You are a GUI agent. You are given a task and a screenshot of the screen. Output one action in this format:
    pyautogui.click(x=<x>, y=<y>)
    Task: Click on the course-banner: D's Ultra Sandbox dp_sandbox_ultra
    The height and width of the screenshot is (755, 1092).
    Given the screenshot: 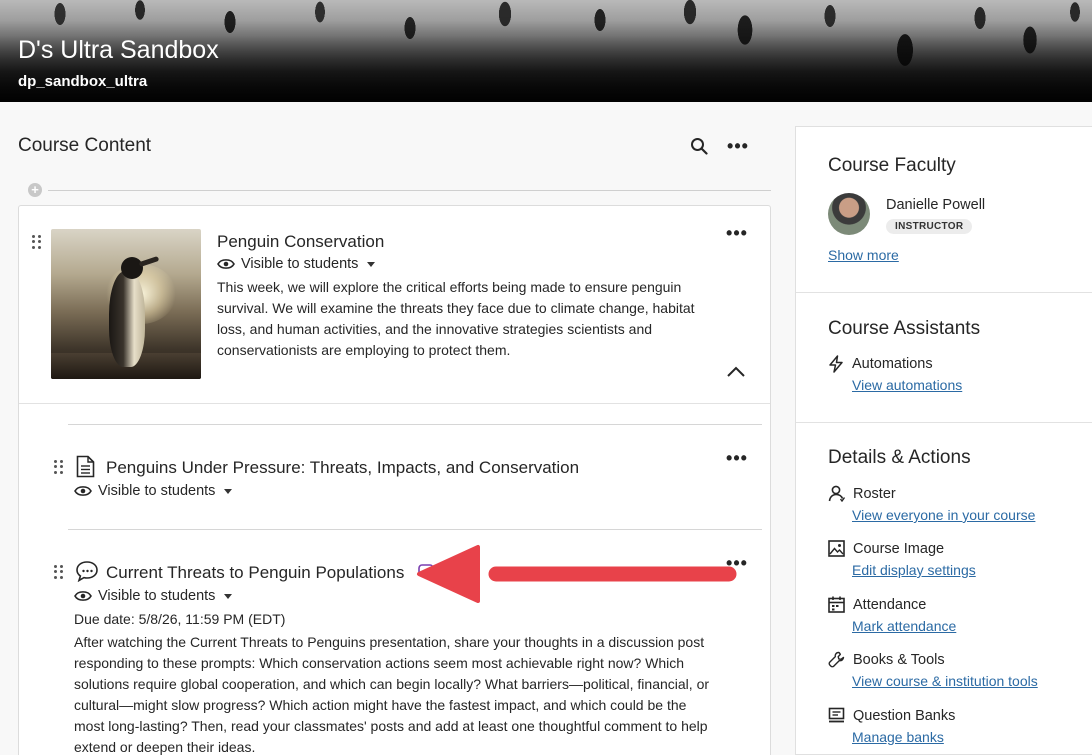 What is the action you would take?
    pyautogui.click(x=546, y=51)
    